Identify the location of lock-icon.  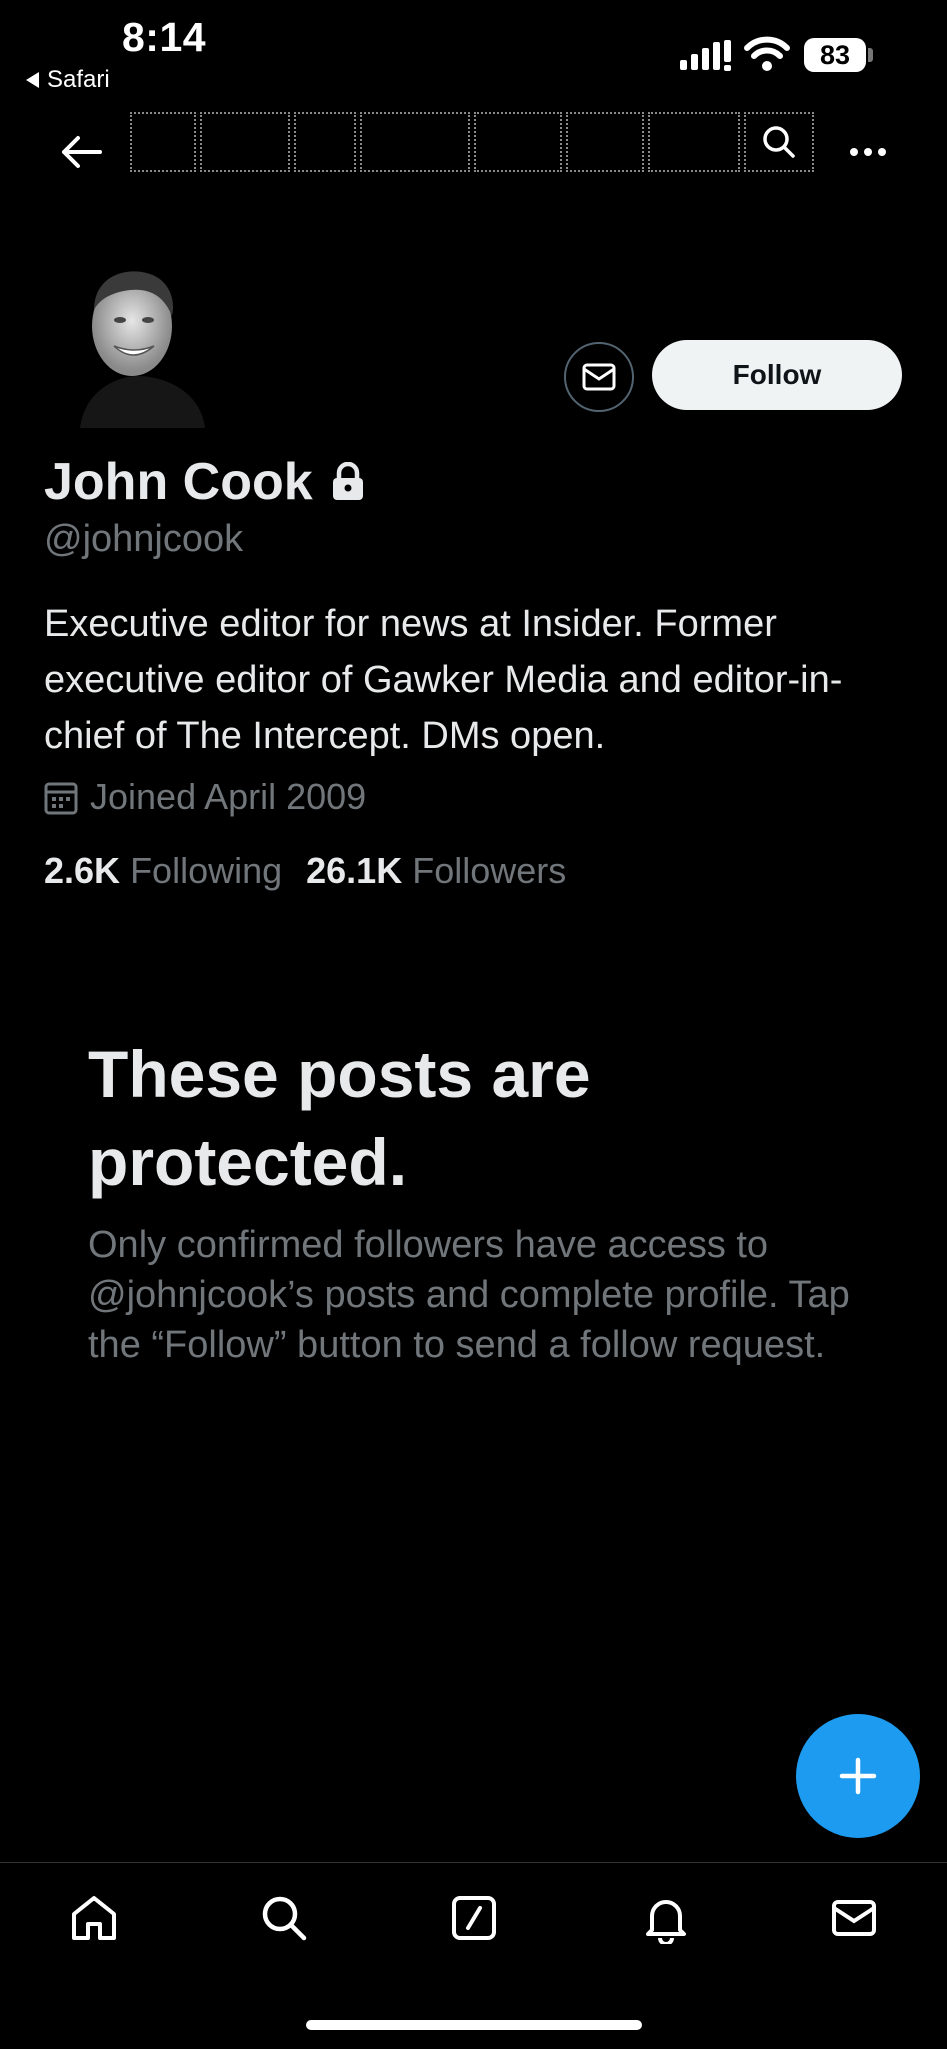
(347, 481).